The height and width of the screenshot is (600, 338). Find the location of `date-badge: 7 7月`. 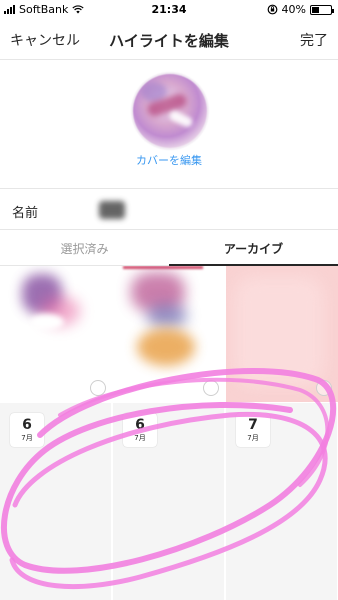

date-badge: 7 7月 is located at coordinates (253, 430).